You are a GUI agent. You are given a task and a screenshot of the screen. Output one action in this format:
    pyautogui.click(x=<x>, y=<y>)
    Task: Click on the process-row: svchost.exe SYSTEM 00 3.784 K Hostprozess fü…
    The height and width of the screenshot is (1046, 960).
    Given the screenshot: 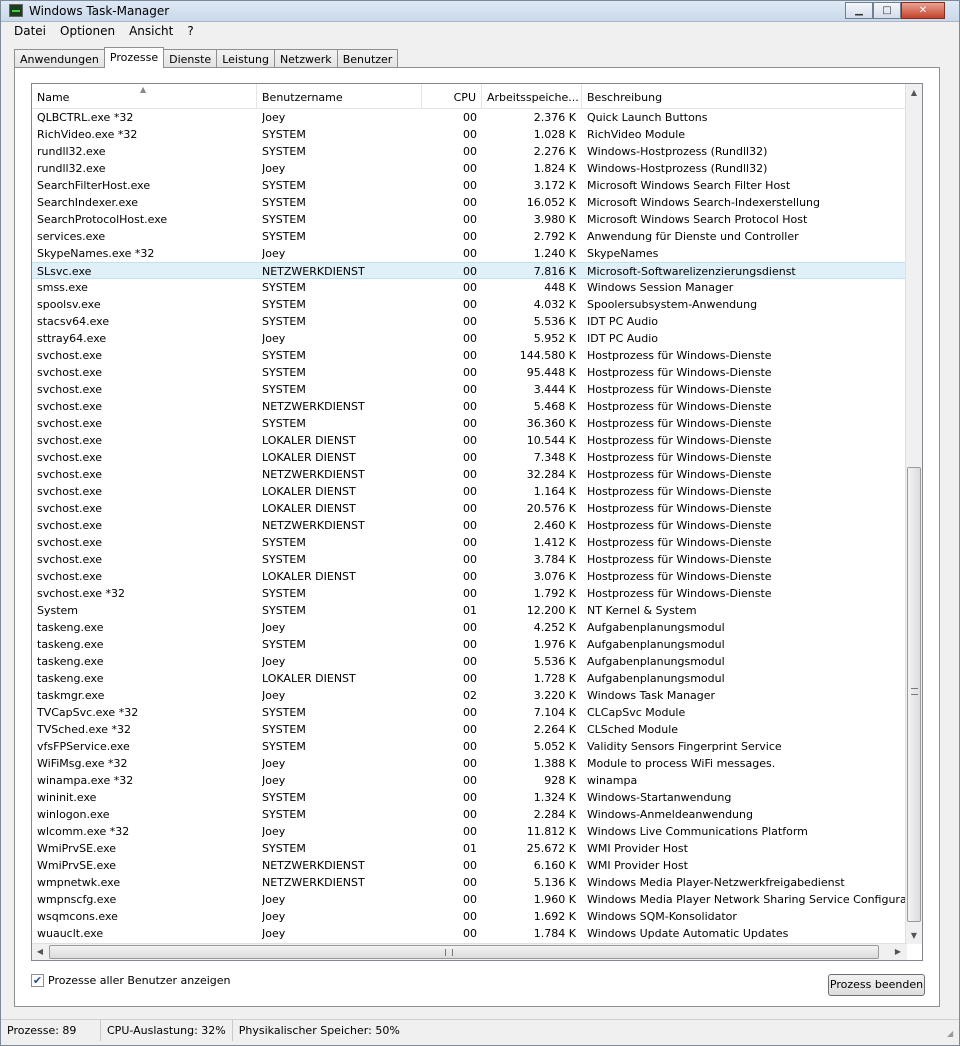 What is the action you would take?
    pyautogui.click(x=469, y=559)
    